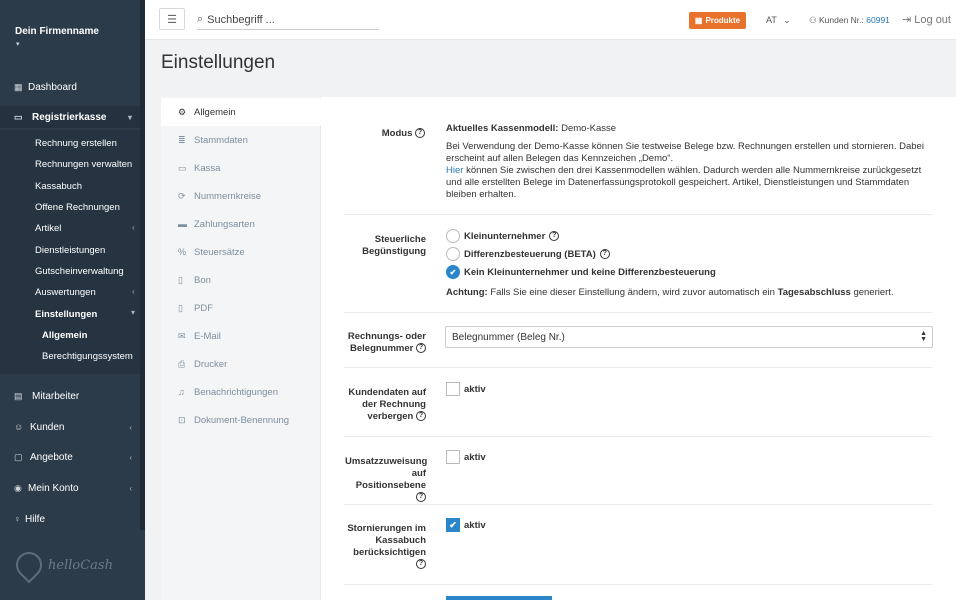 The width and height of the screenshot is (956, 600). I want to click on logout-button: ⇥ Log out, so click(926, 19).